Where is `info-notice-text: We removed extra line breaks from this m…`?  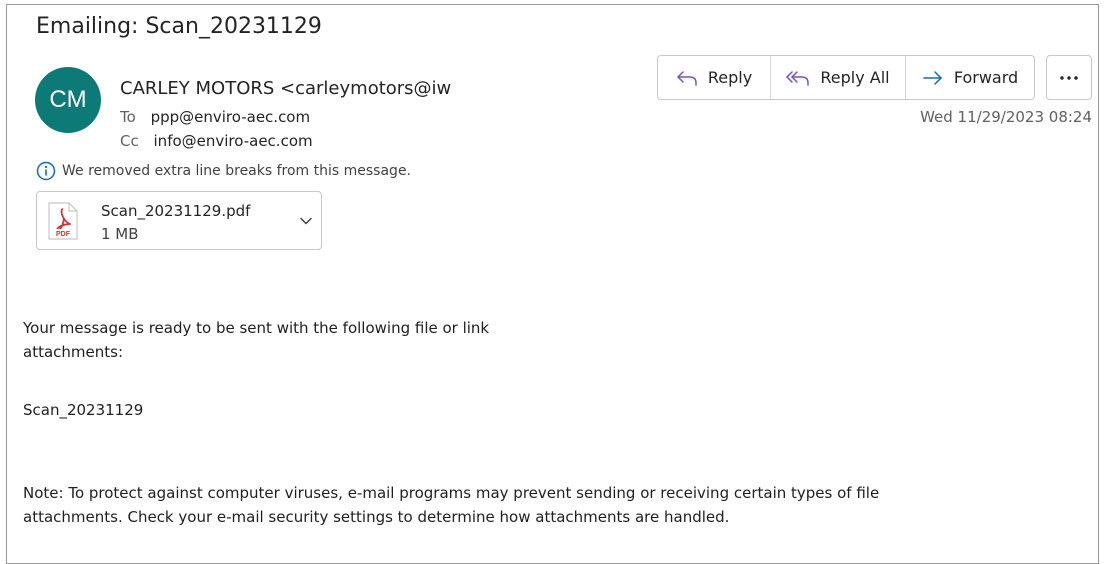 info-notice-text: We removed extra line breaks from this m… is located at coordinates (237, 171).